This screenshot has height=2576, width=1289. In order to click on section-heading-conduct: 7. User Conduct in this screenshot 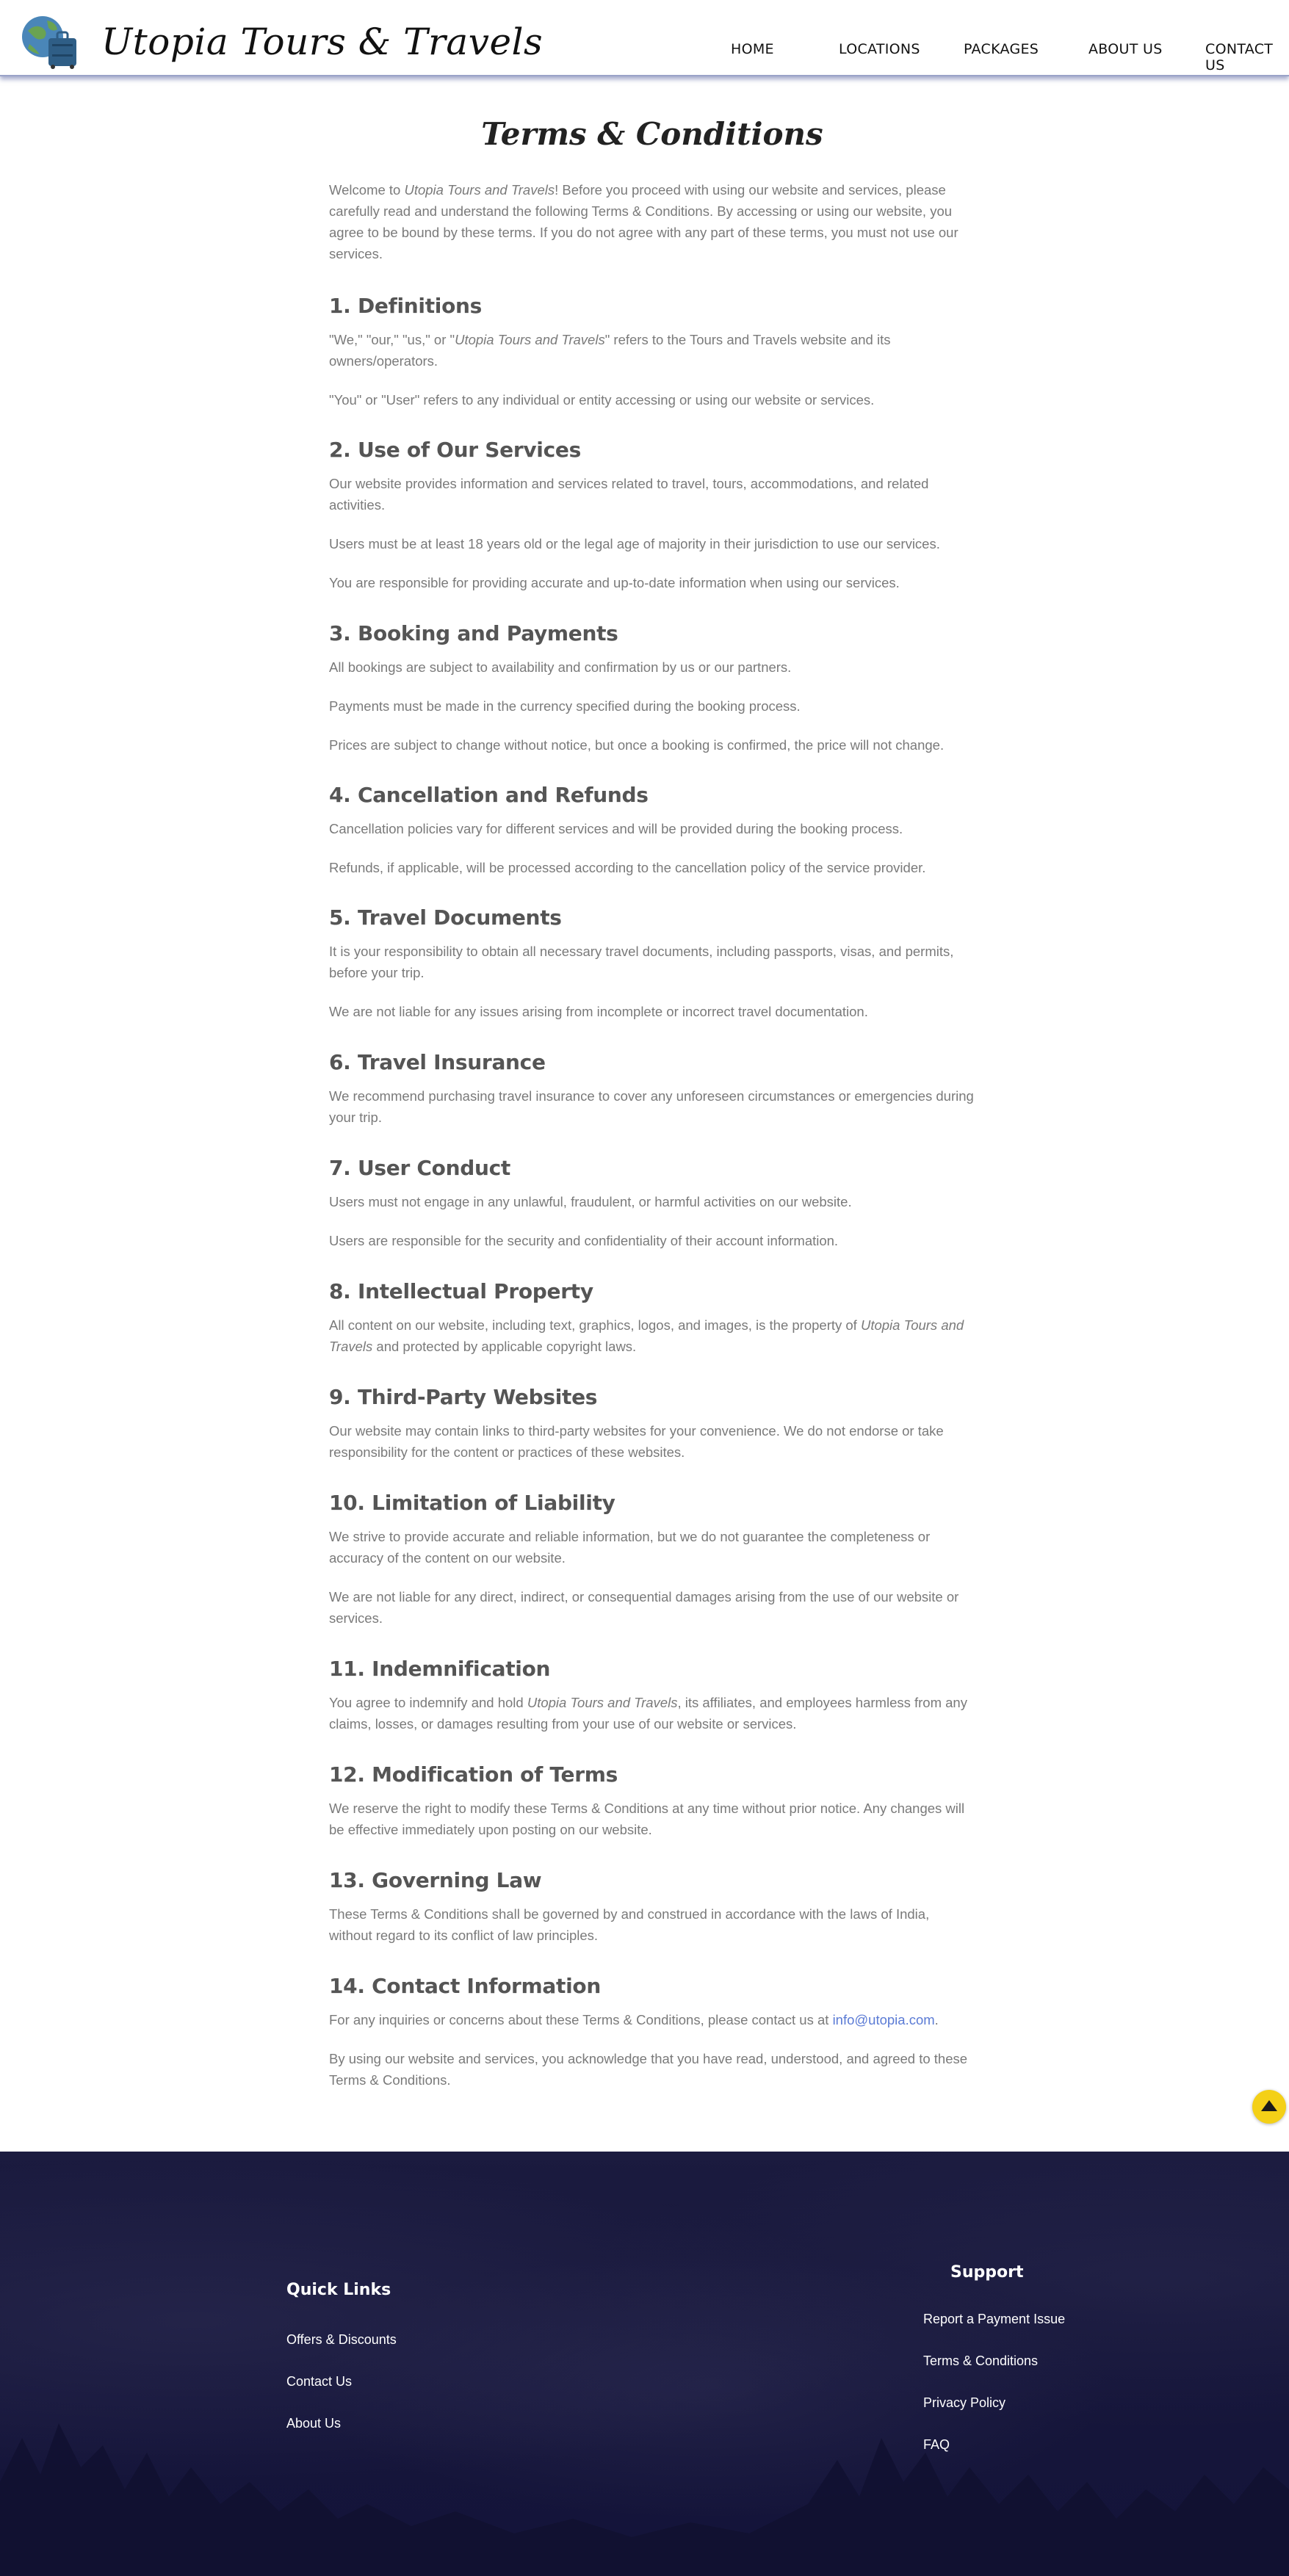, I will do `click(420, 1168)`.